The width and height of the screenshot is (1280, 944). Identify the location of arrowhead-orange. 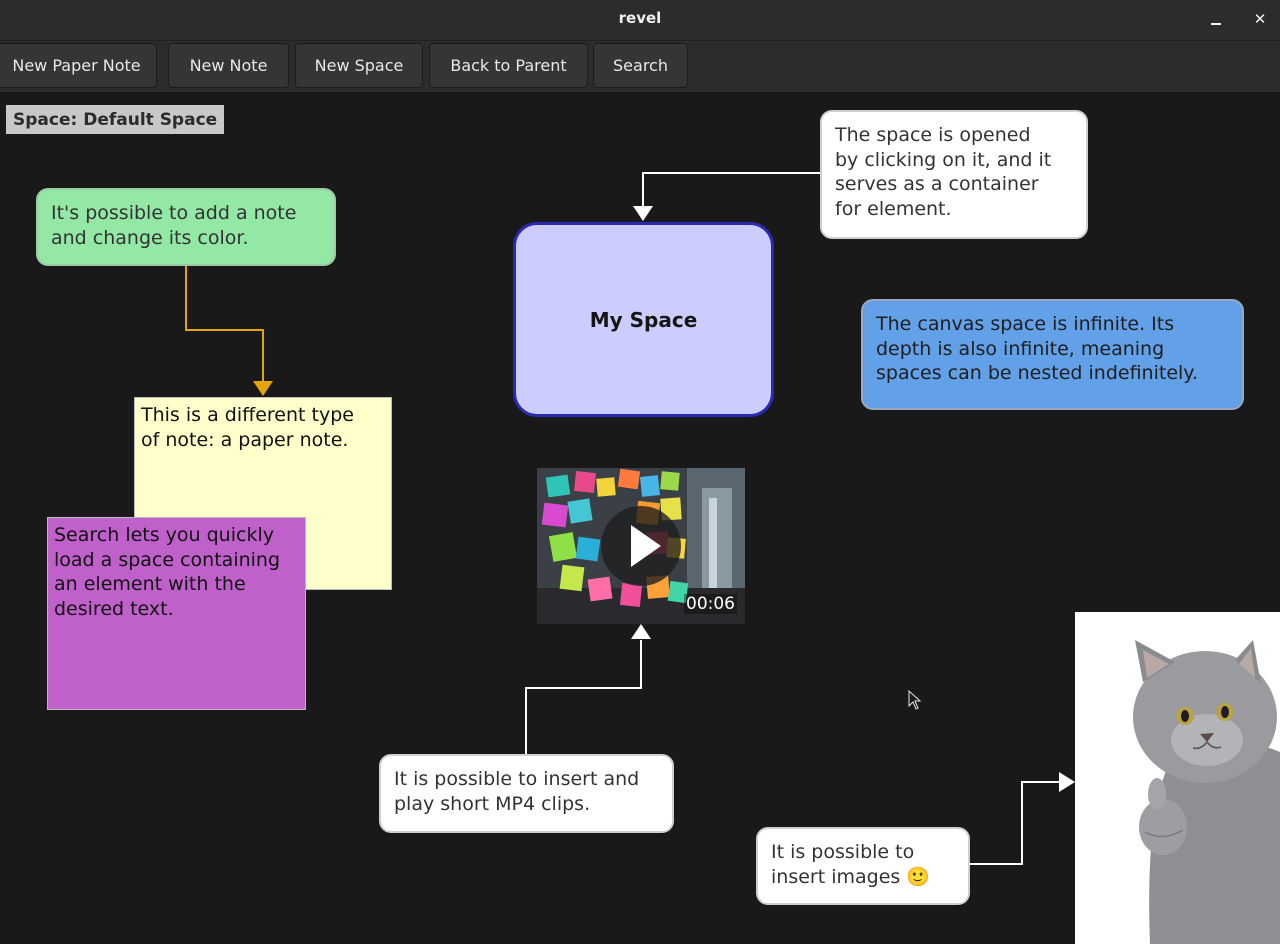
(263, 388).